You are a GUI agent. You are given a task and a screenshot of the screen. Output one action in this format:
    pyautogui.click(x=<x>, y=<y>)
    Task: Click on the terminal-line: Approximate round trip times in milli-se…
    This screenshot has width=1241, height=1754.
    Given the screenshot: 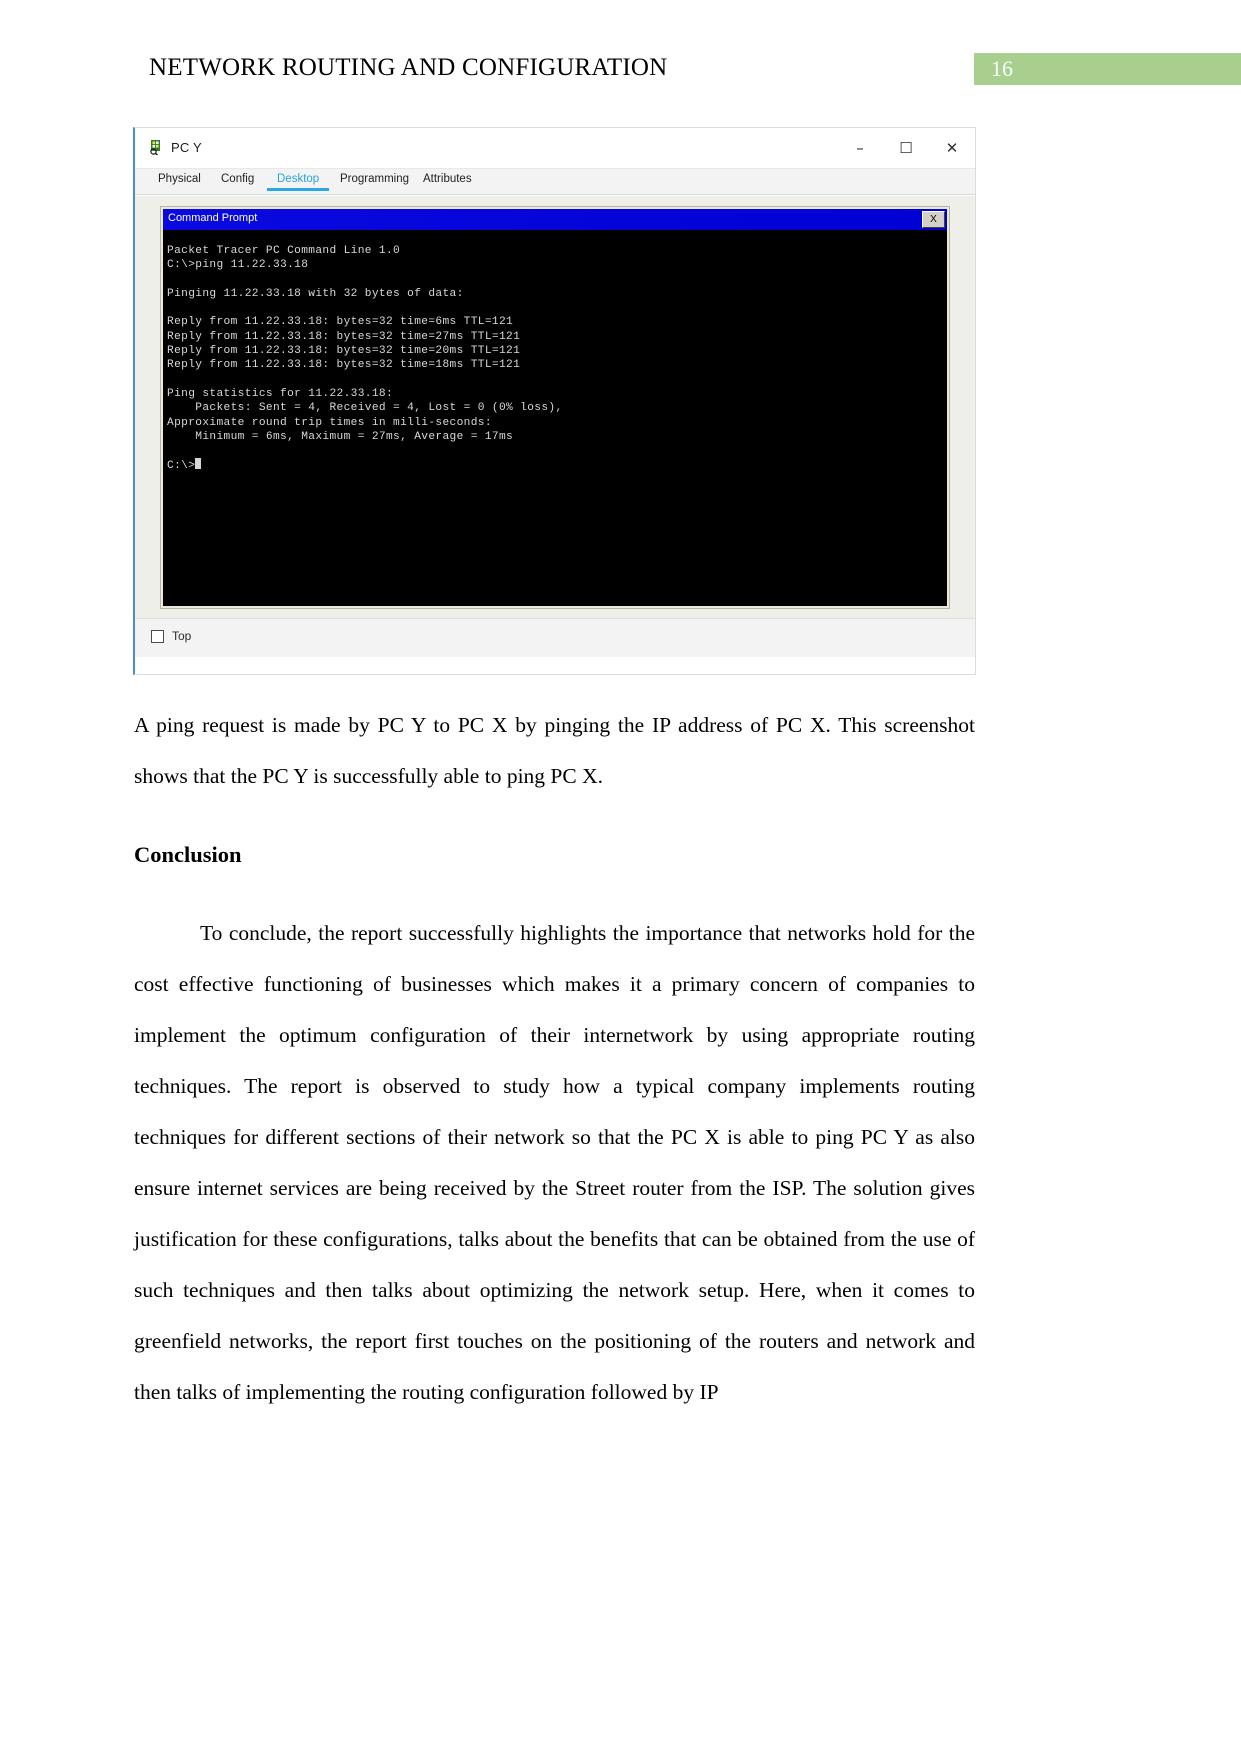 What is the action you would take?
    pyautogui.click(x=329, y=422)
    